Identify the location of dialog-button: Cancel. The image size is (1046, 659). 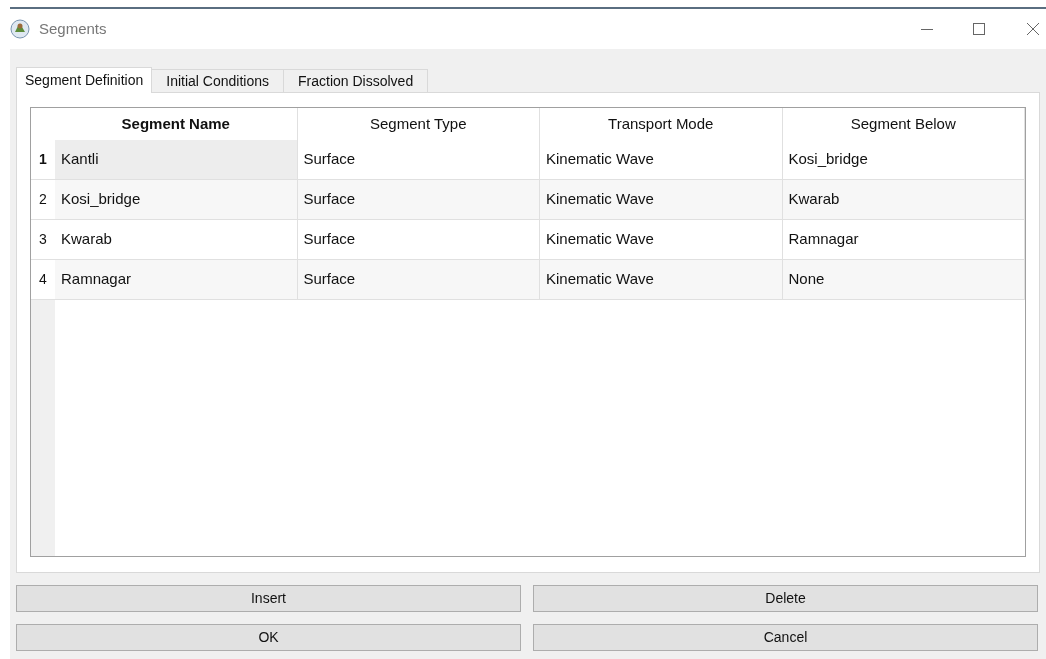
(785, 637).